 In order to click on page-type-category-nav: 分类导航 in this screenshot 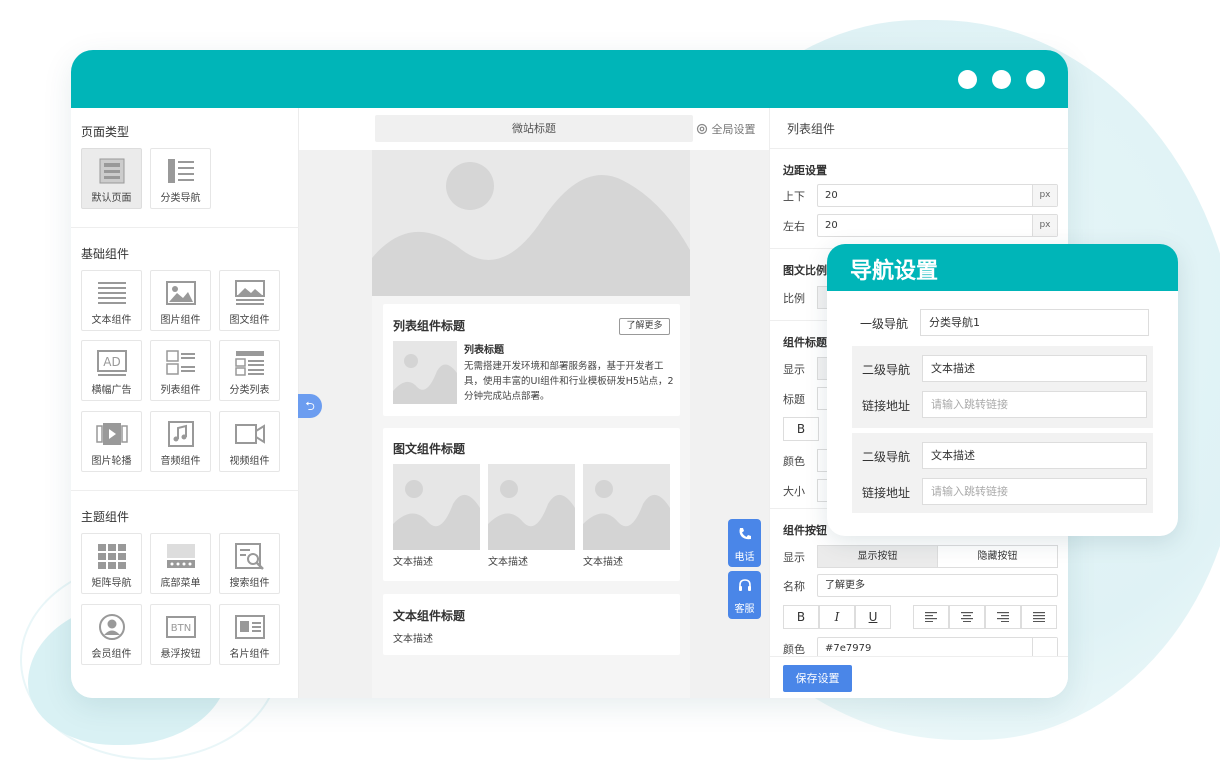, I will do `click(180, 178)`.